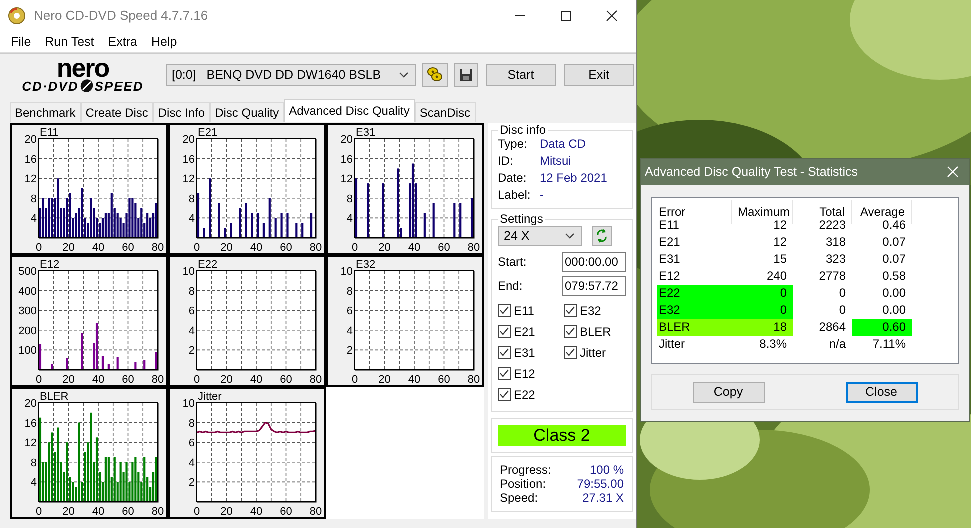 This screenshot has width=971, height=528. I want to click on refresh-icon, so click(602, 236).